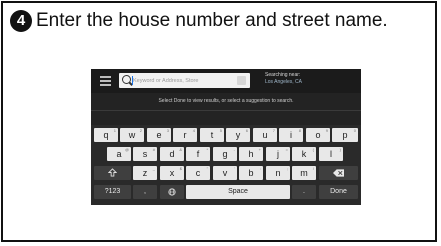 Image resolution: width=441 pixels, height=246 pixels. I want to click on backspace-key, so click(338, 173).